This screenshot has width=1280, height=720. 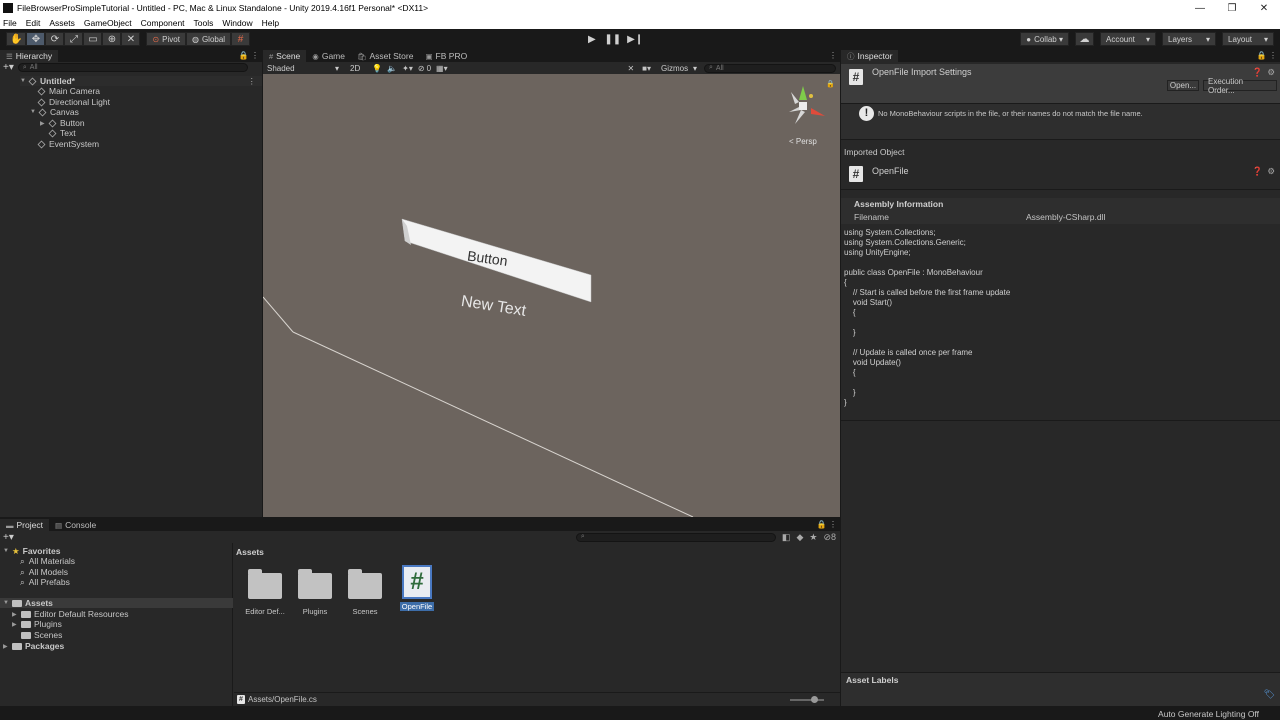 I want to click on favorite-item: ⌕ All Materials, so click(x=47, y=561).